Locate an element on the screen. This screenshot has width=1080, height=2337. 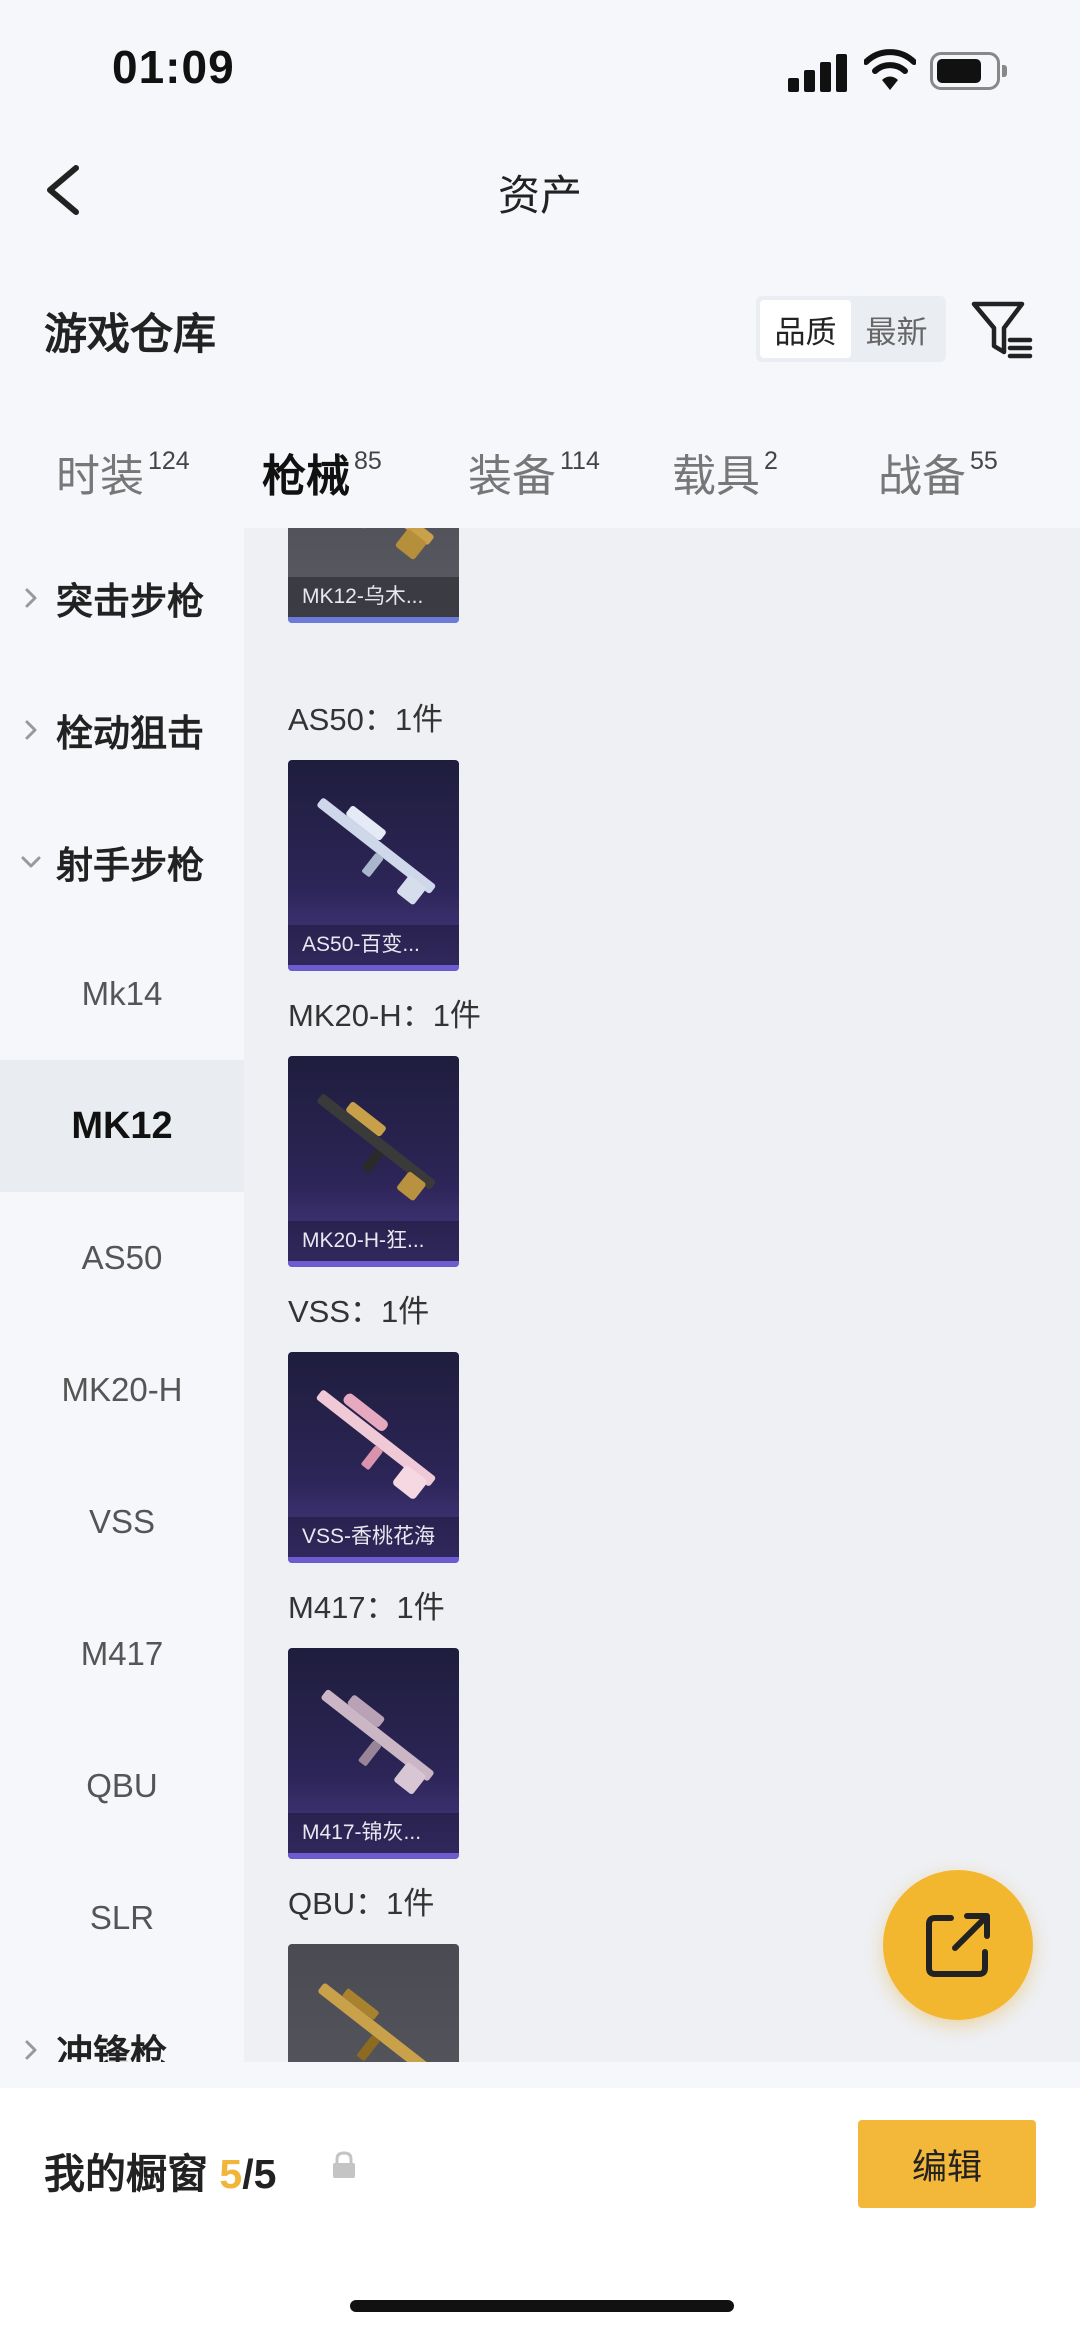
sidebar-group-label: 突击步枪 is located at coordinates (130, 601).